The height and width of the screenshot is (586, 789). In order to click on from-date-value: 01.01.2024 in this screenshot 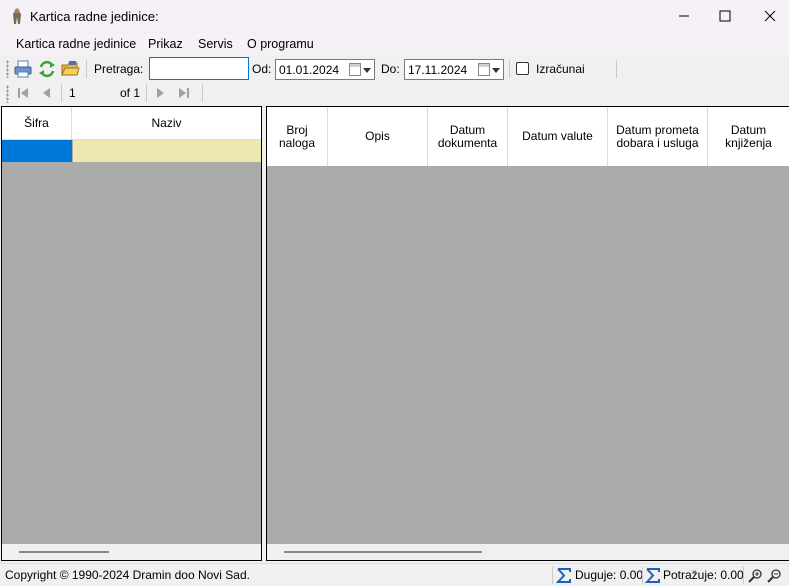, I will do `click(309, 70)`.